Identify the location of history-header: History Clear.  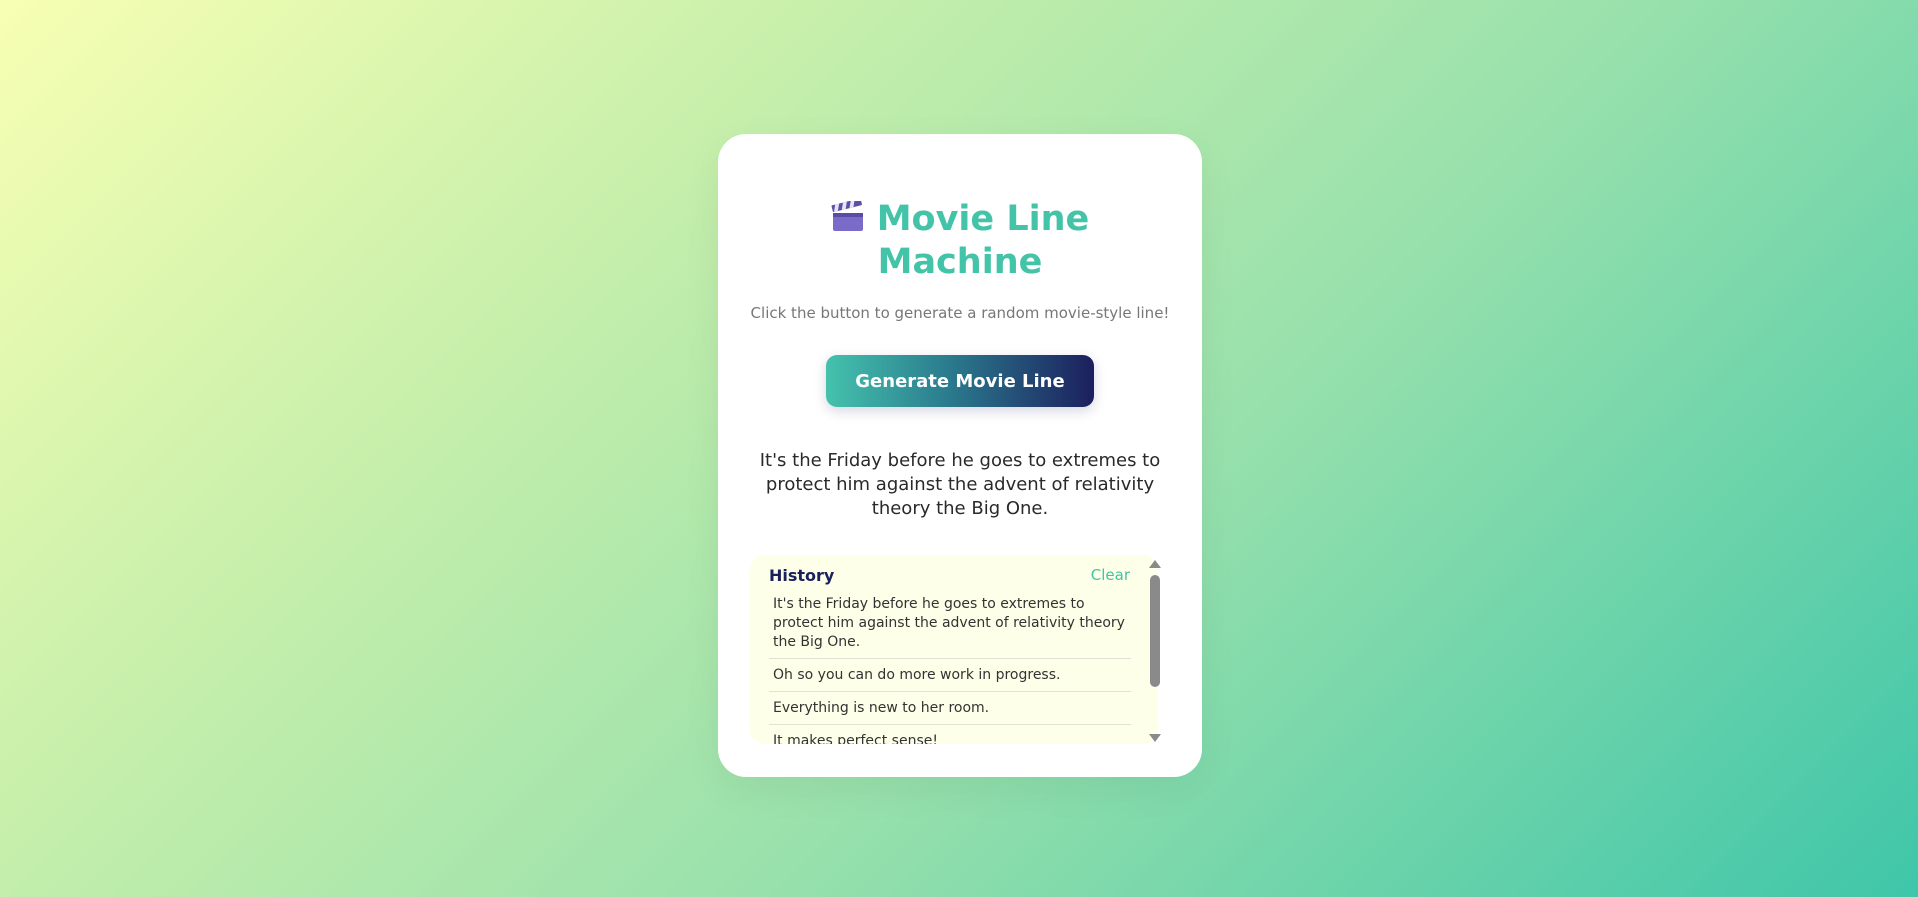
(949, 577).